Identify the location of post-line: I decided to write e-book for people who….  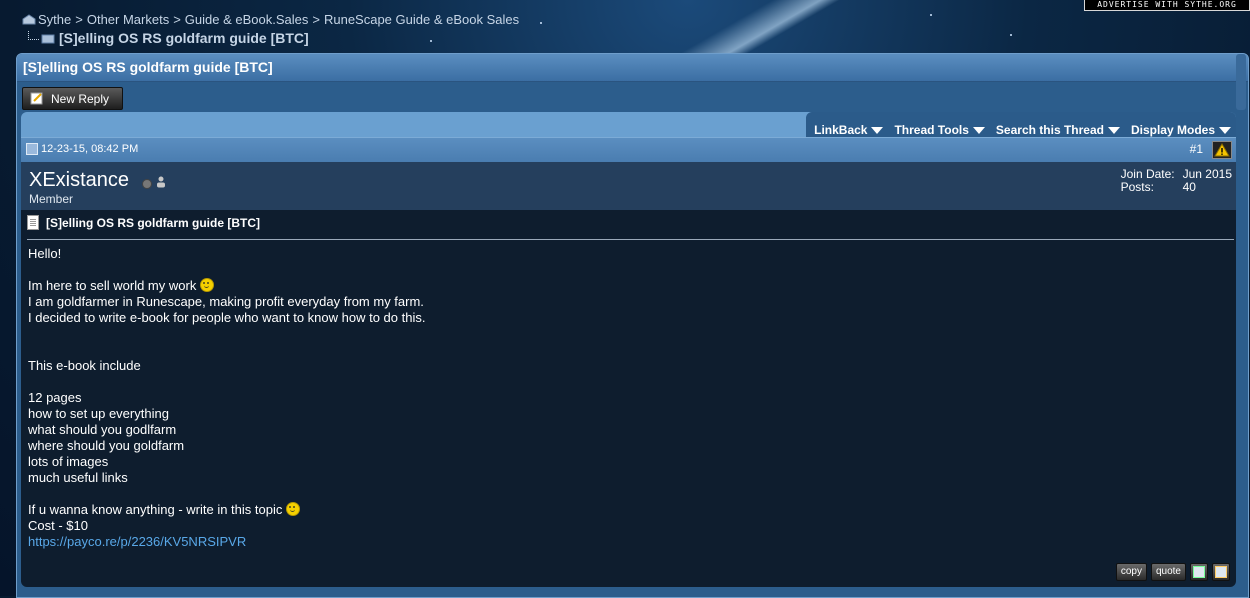
(227, 317).